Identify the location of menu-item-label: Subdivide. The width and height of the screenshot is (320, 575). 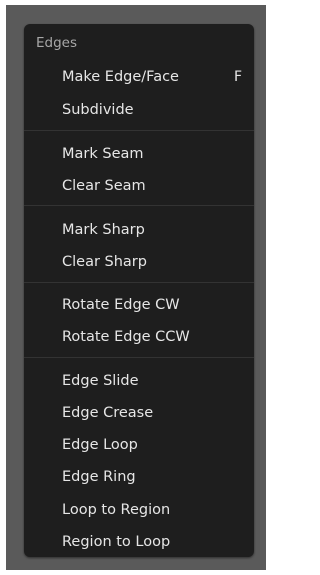
(98, 110).